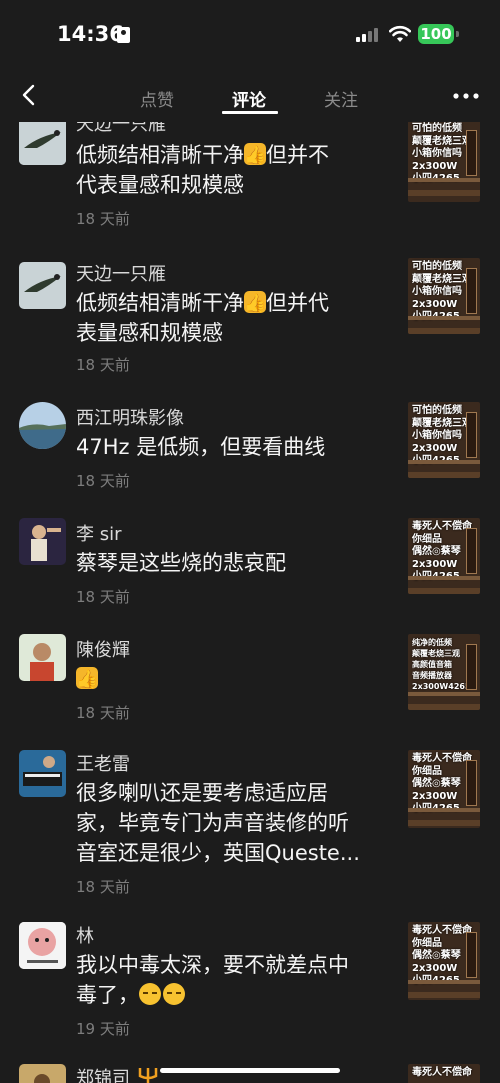  What do you see at coordinates (233, 679) in the screenshot?
I see `comment-text` at bounding box center [233, 679].